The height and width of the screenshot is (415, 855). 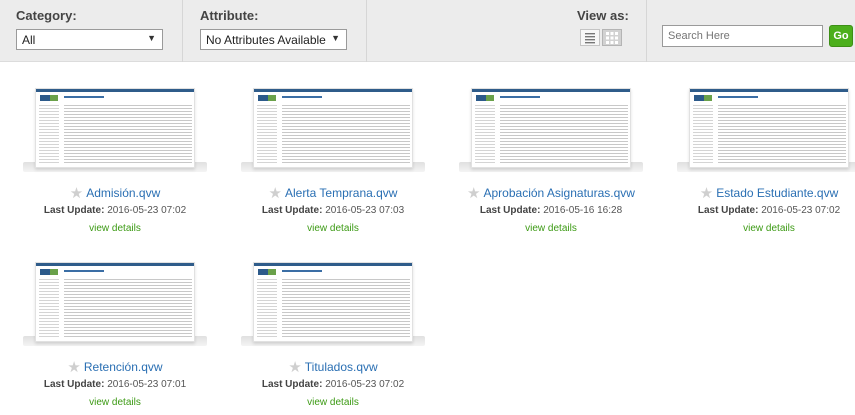 I want to click on document-name-link: Retención.qvw, so click(x=123, y=367).